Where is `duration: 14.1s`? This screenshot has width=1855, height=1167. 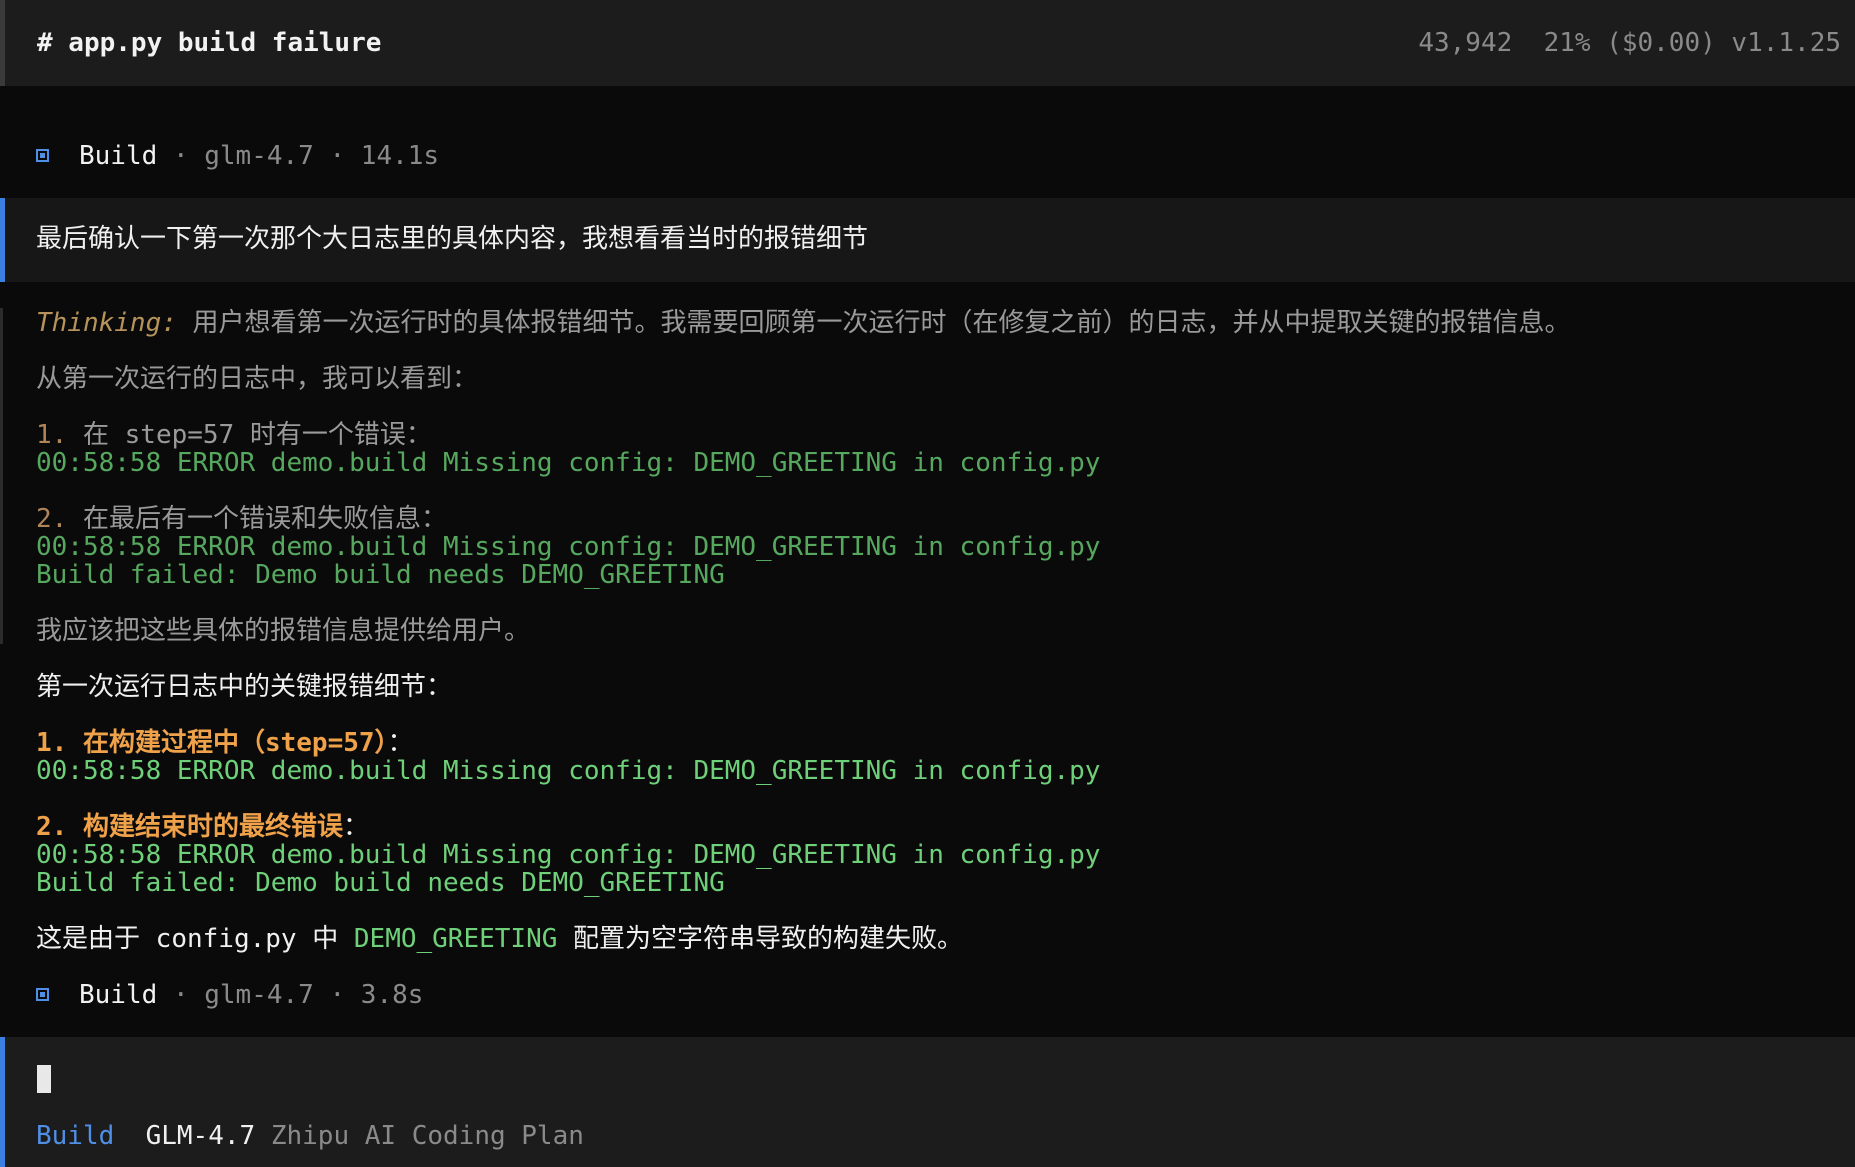 duration: 14.1s is located at coordinates (400, 156).